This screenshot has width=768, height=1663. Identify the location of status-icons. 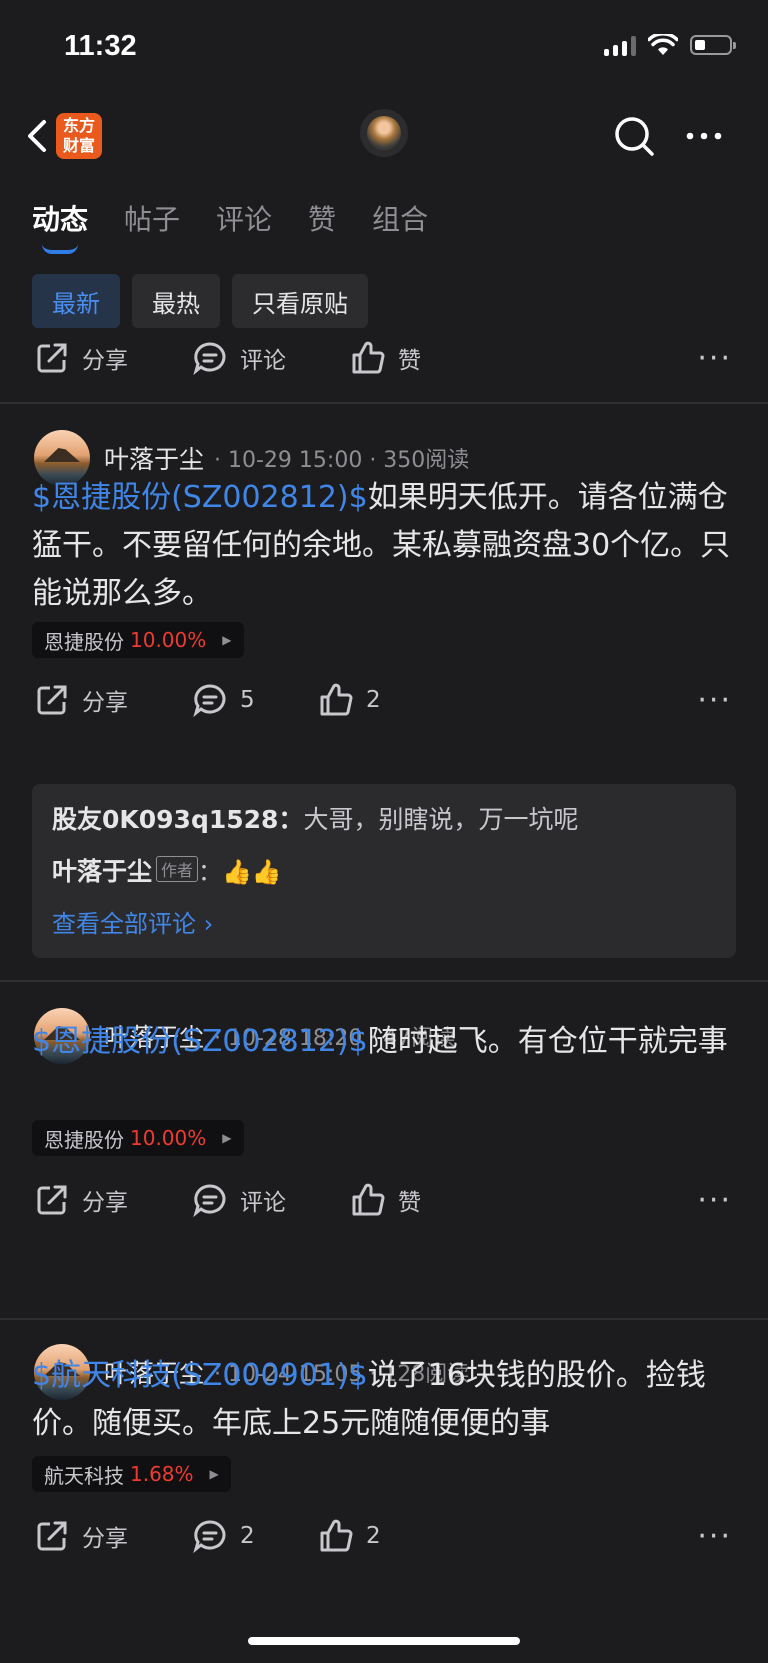
(670, 45).